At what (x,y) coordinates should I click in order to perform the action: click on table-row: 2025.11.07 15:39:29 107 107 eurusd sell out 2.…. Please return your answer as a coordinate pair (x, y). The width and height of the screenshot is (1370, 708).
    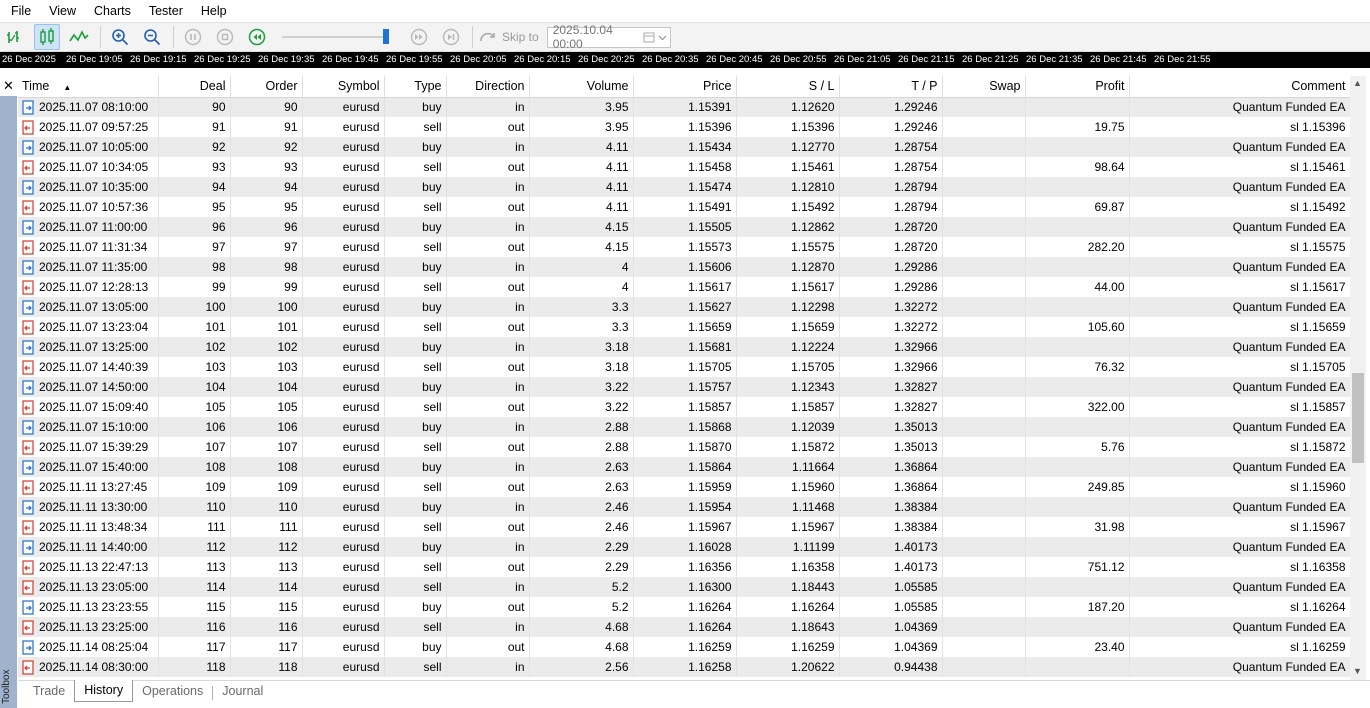
    Looking at the image, I should click on (684, 447).